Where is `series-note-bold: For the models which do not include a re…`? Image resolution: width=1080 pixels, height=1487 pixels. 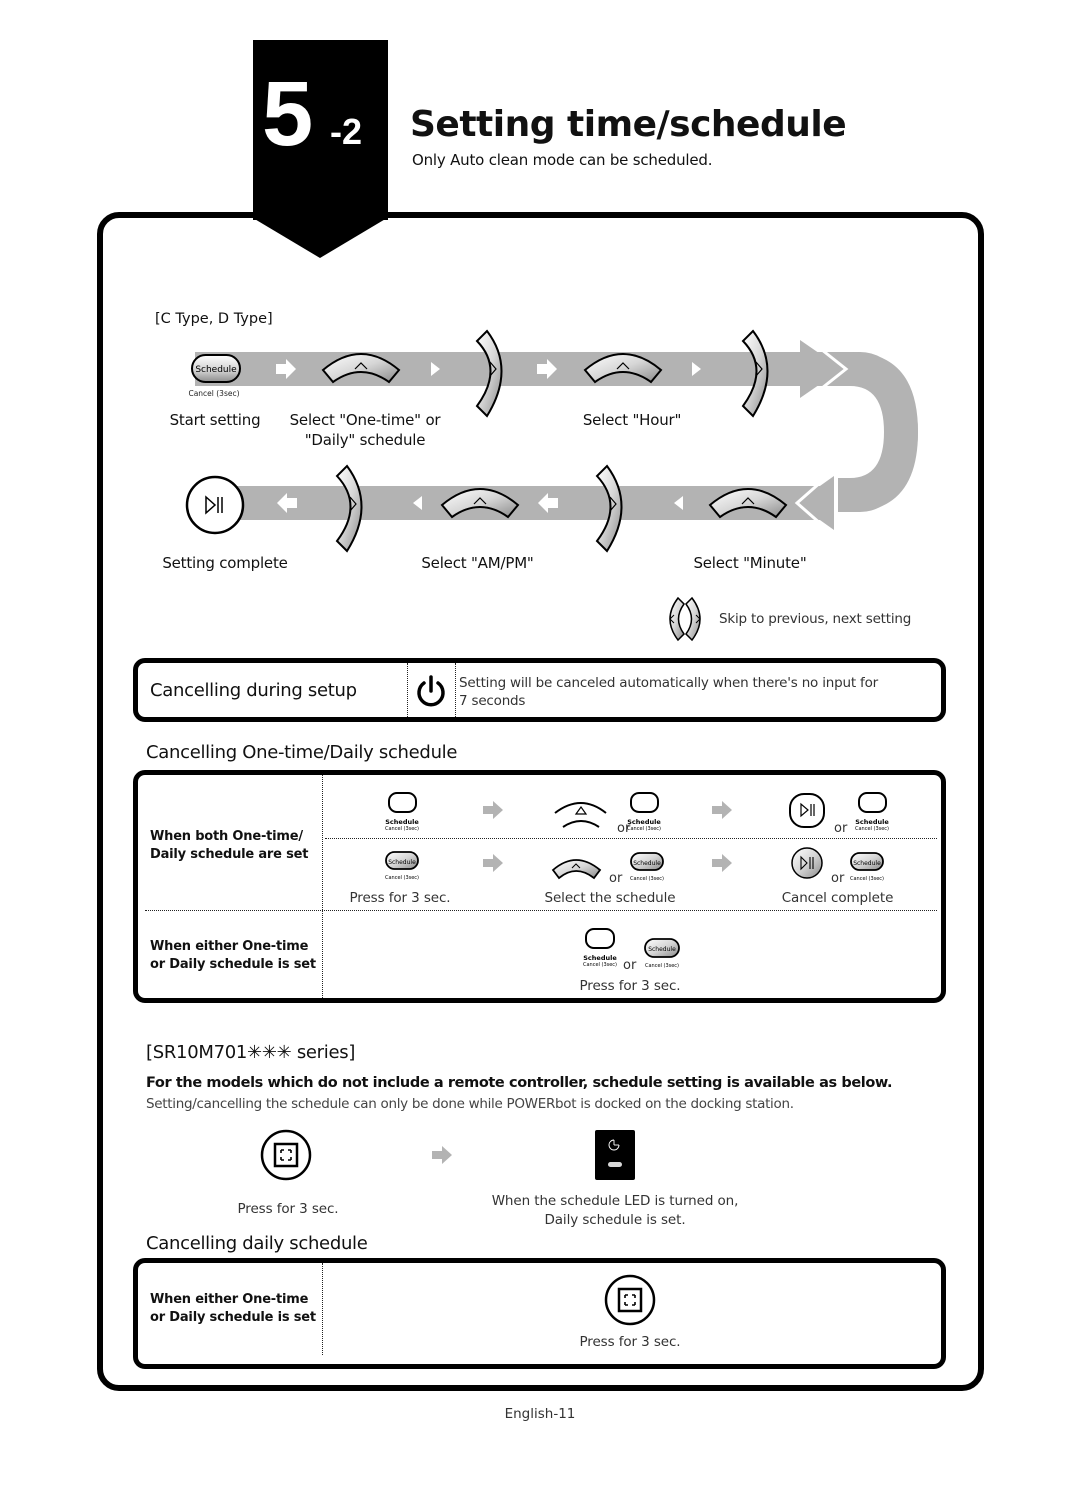 series-note-bold: For the models which do not include a re… is located at coordinates (519, 1083).